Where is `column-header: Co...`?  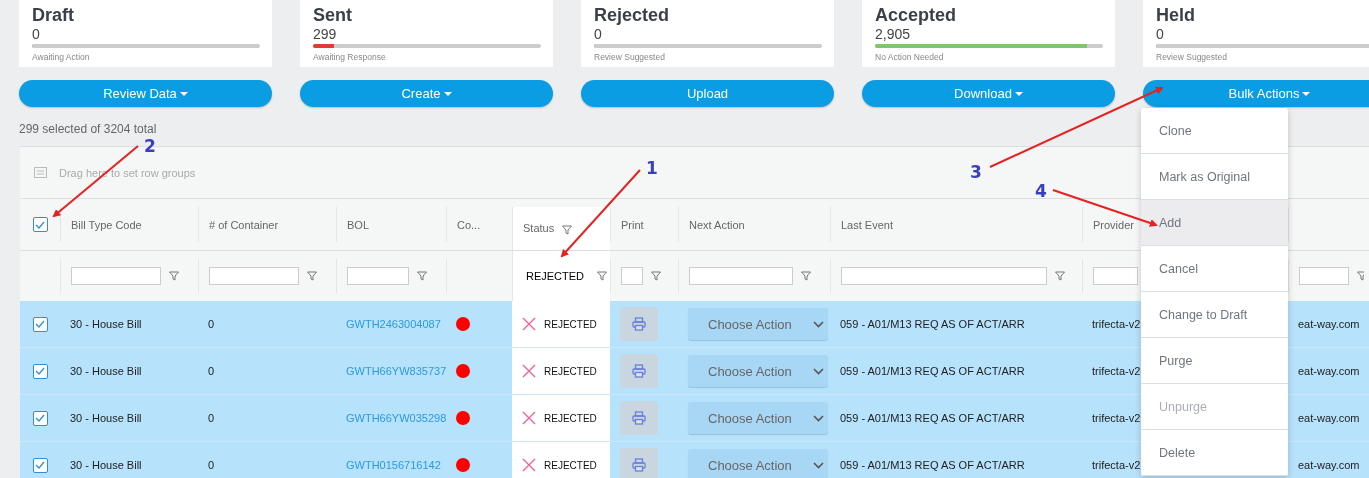 column-header: Co... is located at coordinates (469, 224).